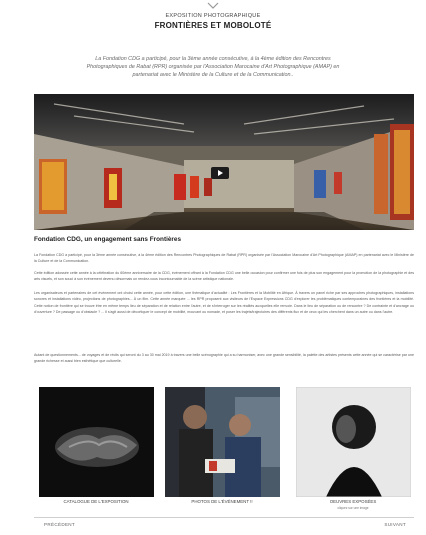 Image resolution: width=426 pixels, height=535 pixels. Describe the element at coordinates (213, 16) in the screenshot. I see `section-kicker: EXPOSITION PHOTOGRAPHIQUE` at that location.